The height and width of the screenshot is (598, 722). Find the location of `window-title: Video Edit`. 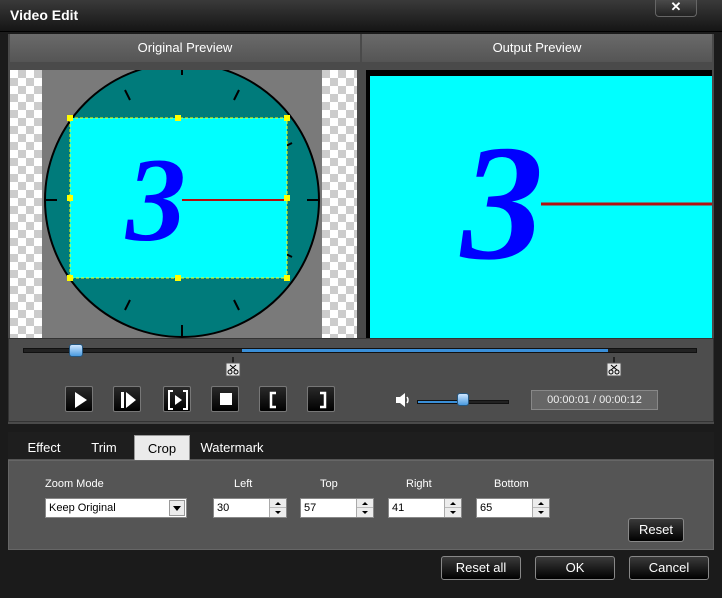

window-title: Video Edit is located at coordinates (44, 15).